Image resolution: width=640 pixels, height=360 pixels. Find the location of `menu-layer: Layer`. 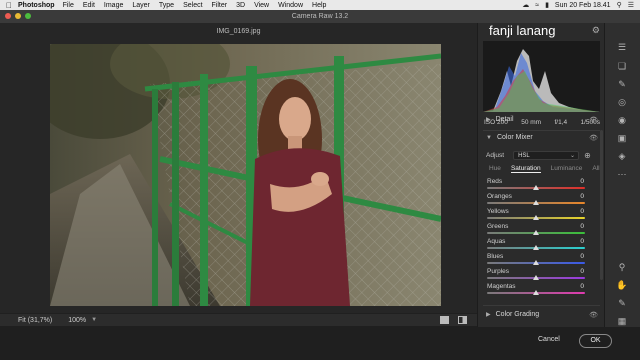

menu-layer: Layer is located at coordinates (141, 5).